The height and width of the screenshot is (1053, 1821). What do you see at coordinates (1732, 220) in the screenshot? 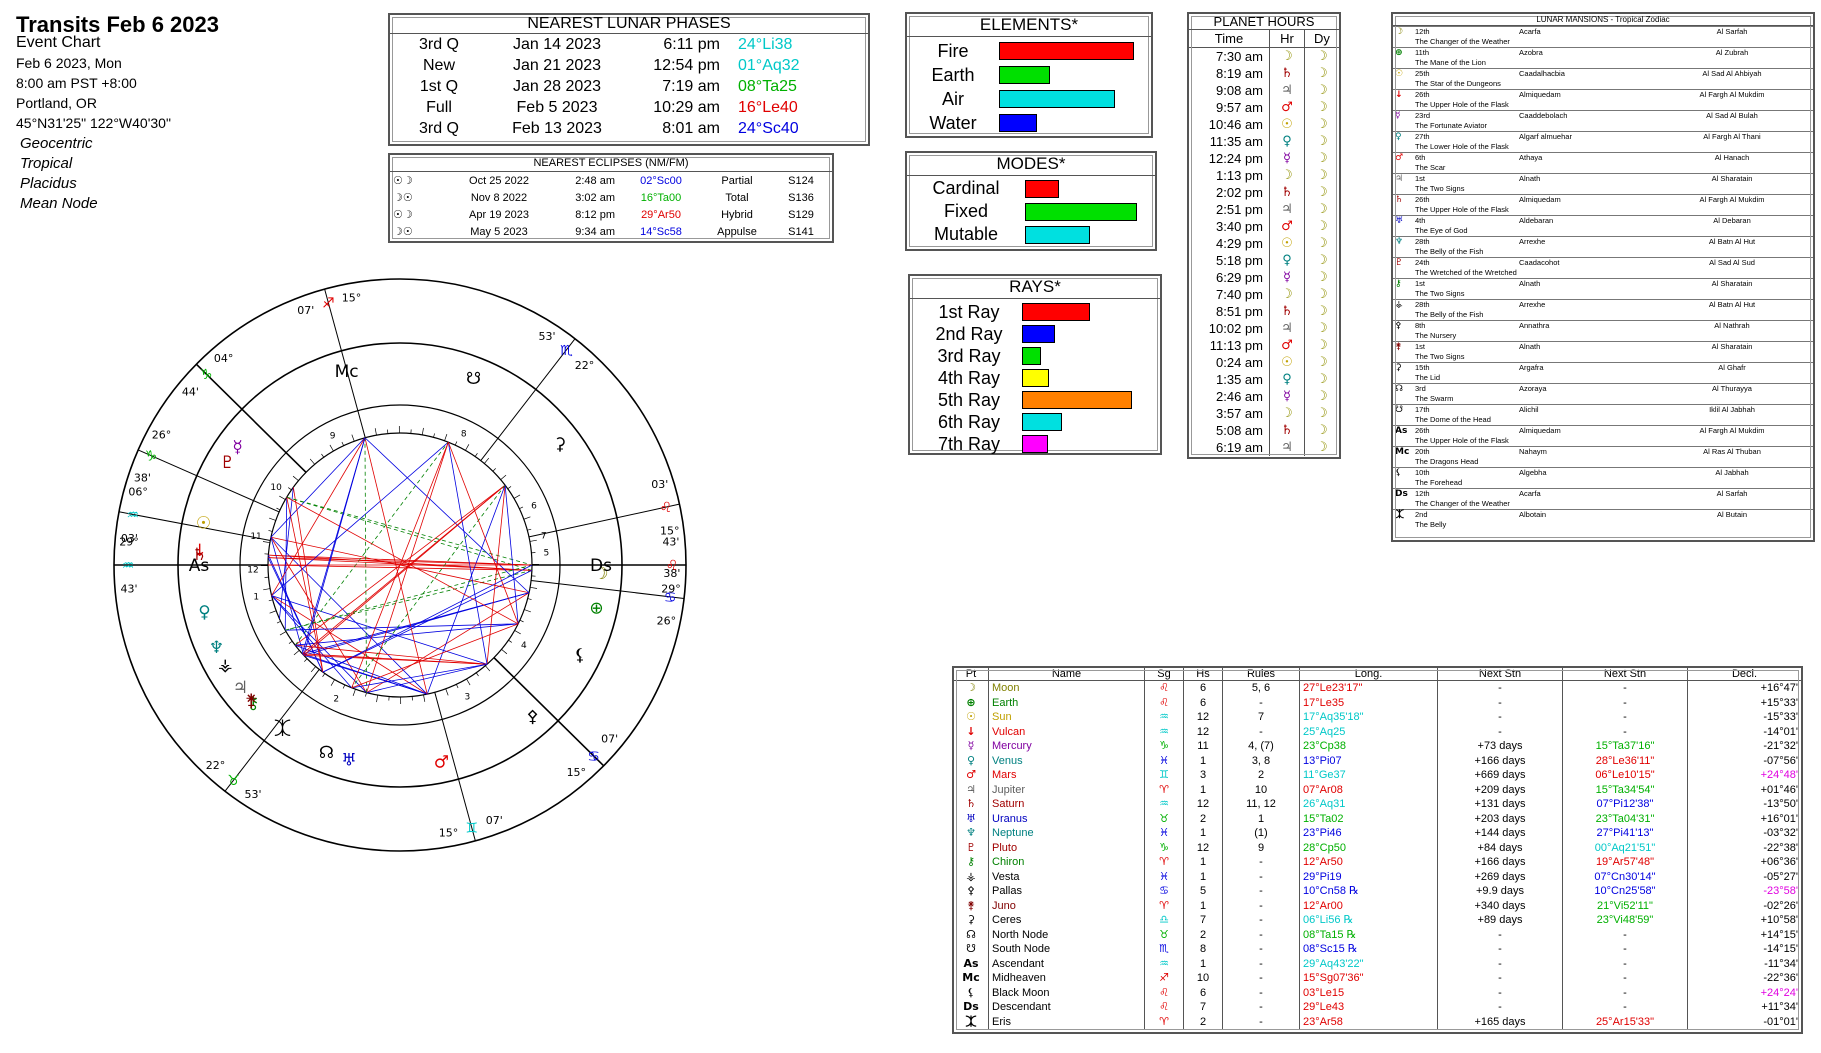
I see `mansion-arabic-name: Al Debaran` at bounding box center [1732, 220].